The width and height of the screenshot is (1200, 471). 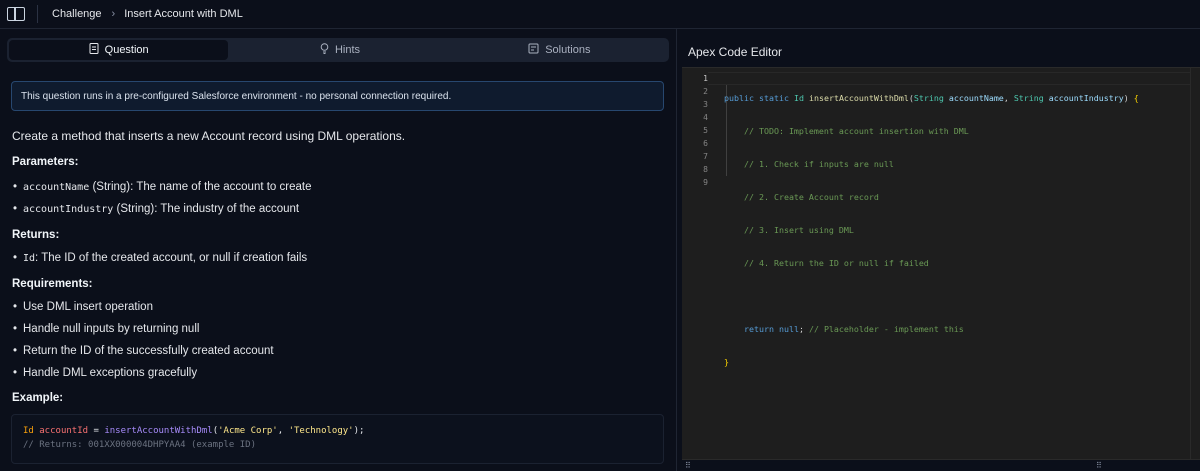 What do you see at coordinates (726, 362) in the screenshot?
I see `code-token: }` at bounding box center [726, 362].